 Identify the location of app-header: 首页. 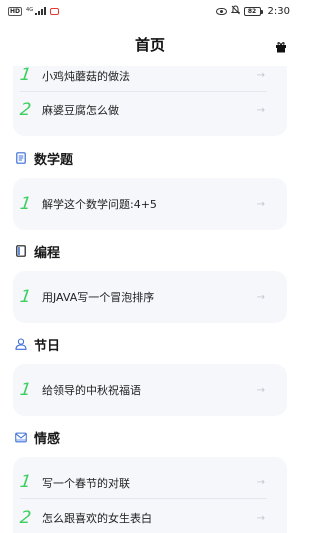
(150, 44).